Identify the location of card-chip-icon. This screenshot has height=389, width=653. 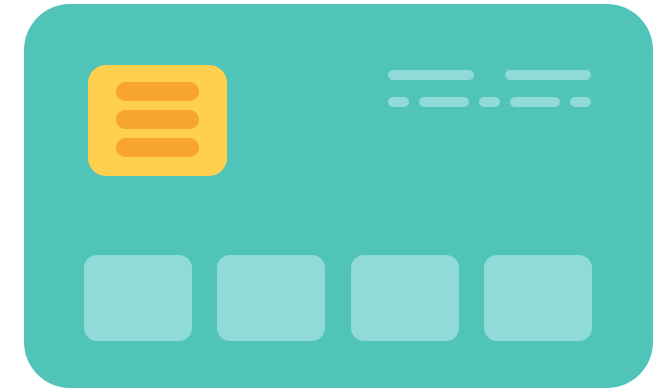
(157, 120).